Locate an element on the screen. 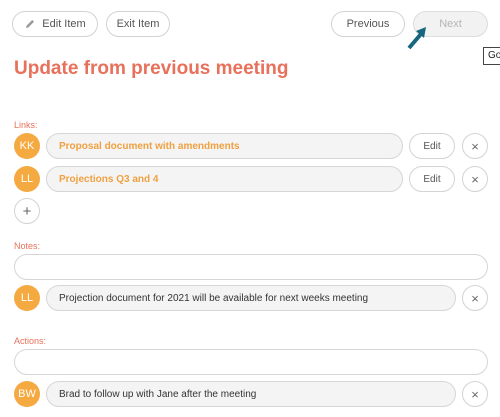 The width and height of the screenshot is (500, 417). pencil-icon is located at coordinates (30, 24).